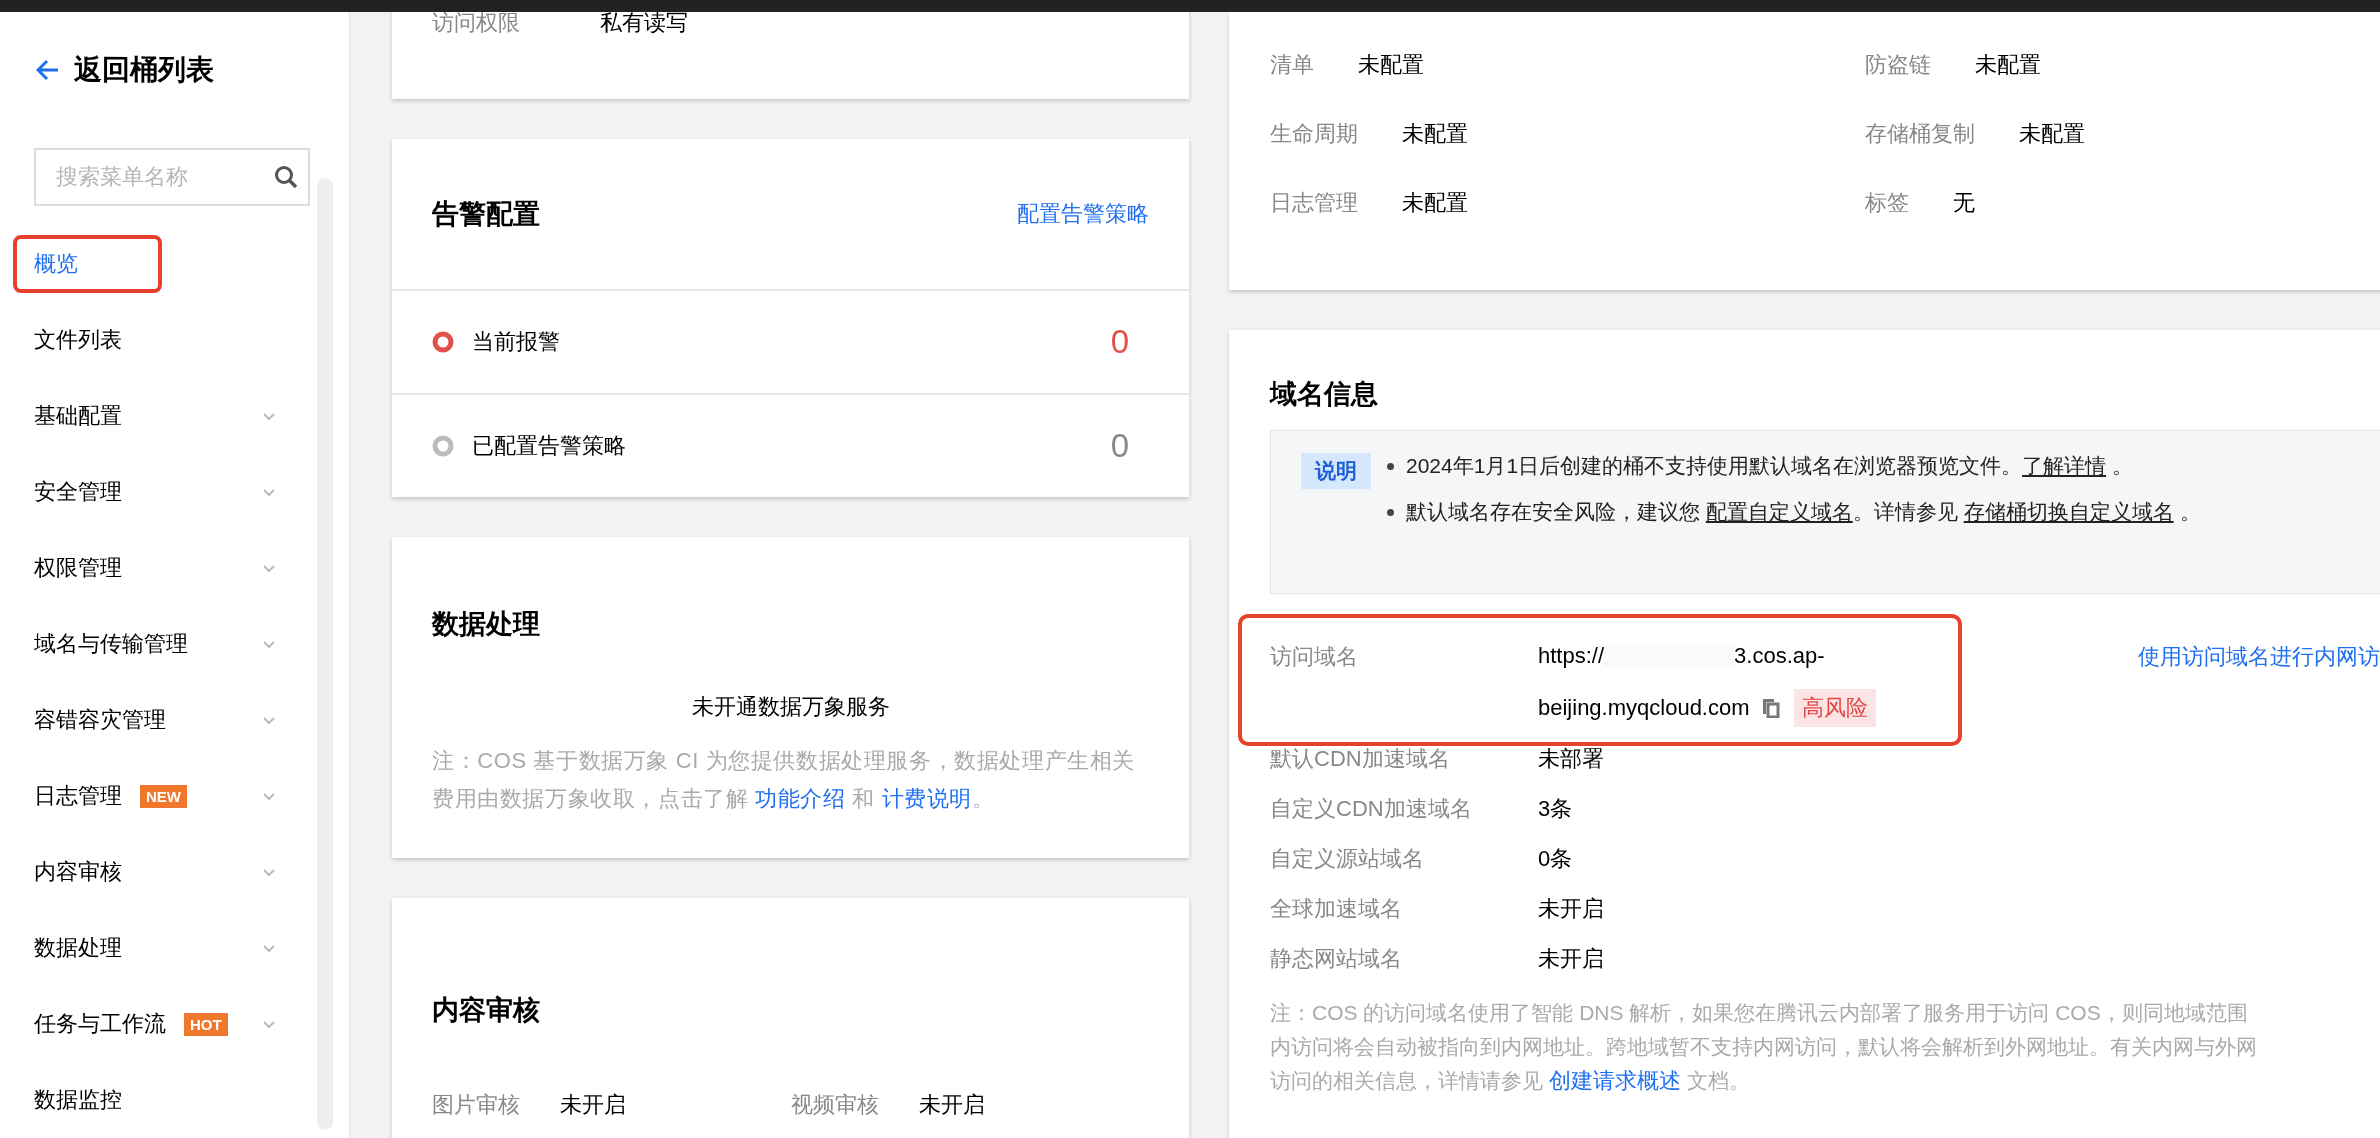  What do you see at coordinates (644, 24) in the screenshot?
I see `field-value: 私有读写` at bounding box center [644, 24].